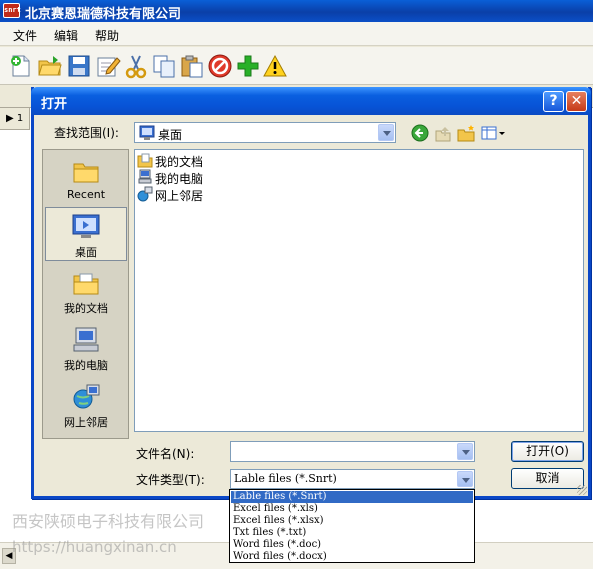 The width and height of the screenshot is (593, 569). What do you see at coordinates (443, 133) in the screenshot?
I see `up-folder-icon` at bounding box center [443, 133].